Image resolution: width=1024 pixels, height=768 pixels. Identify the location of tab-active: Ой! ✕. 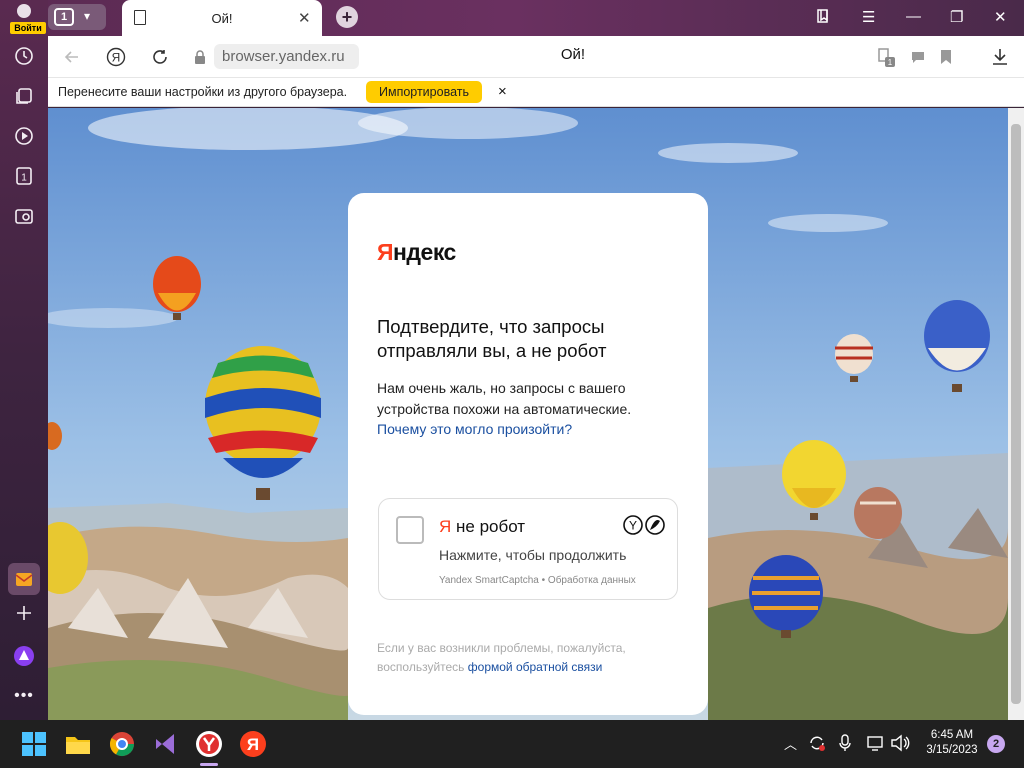
(222, 18).